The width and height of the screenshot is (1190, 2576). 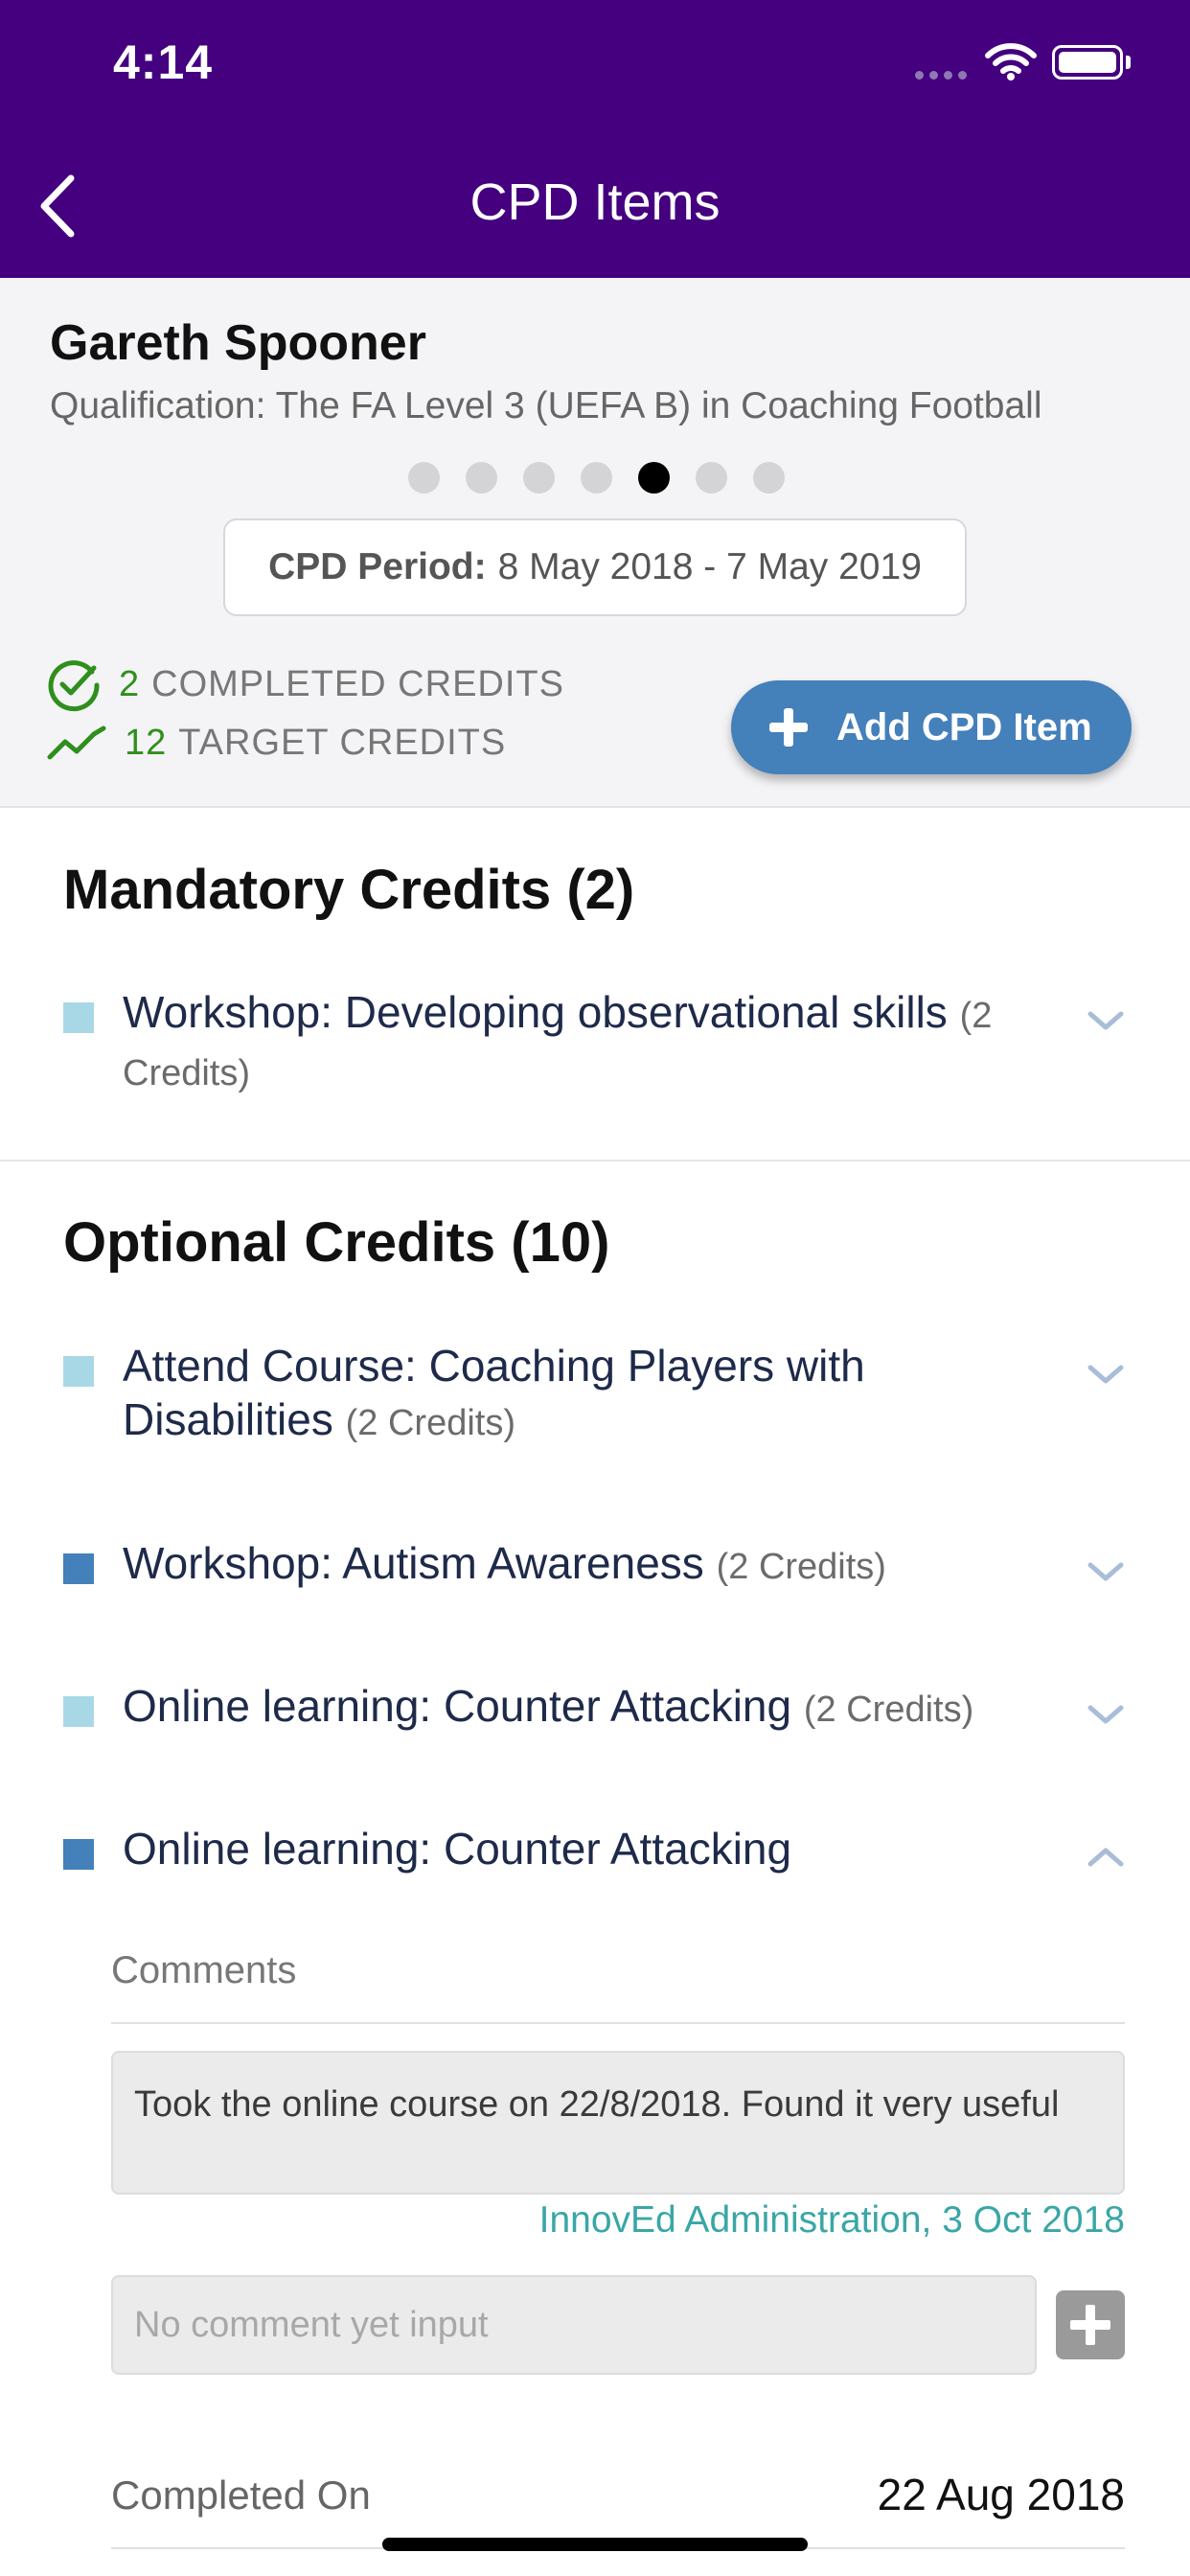 I want to click on completed-credits: 2 COMPLETED CREDITS, so click(x=305, y=684).